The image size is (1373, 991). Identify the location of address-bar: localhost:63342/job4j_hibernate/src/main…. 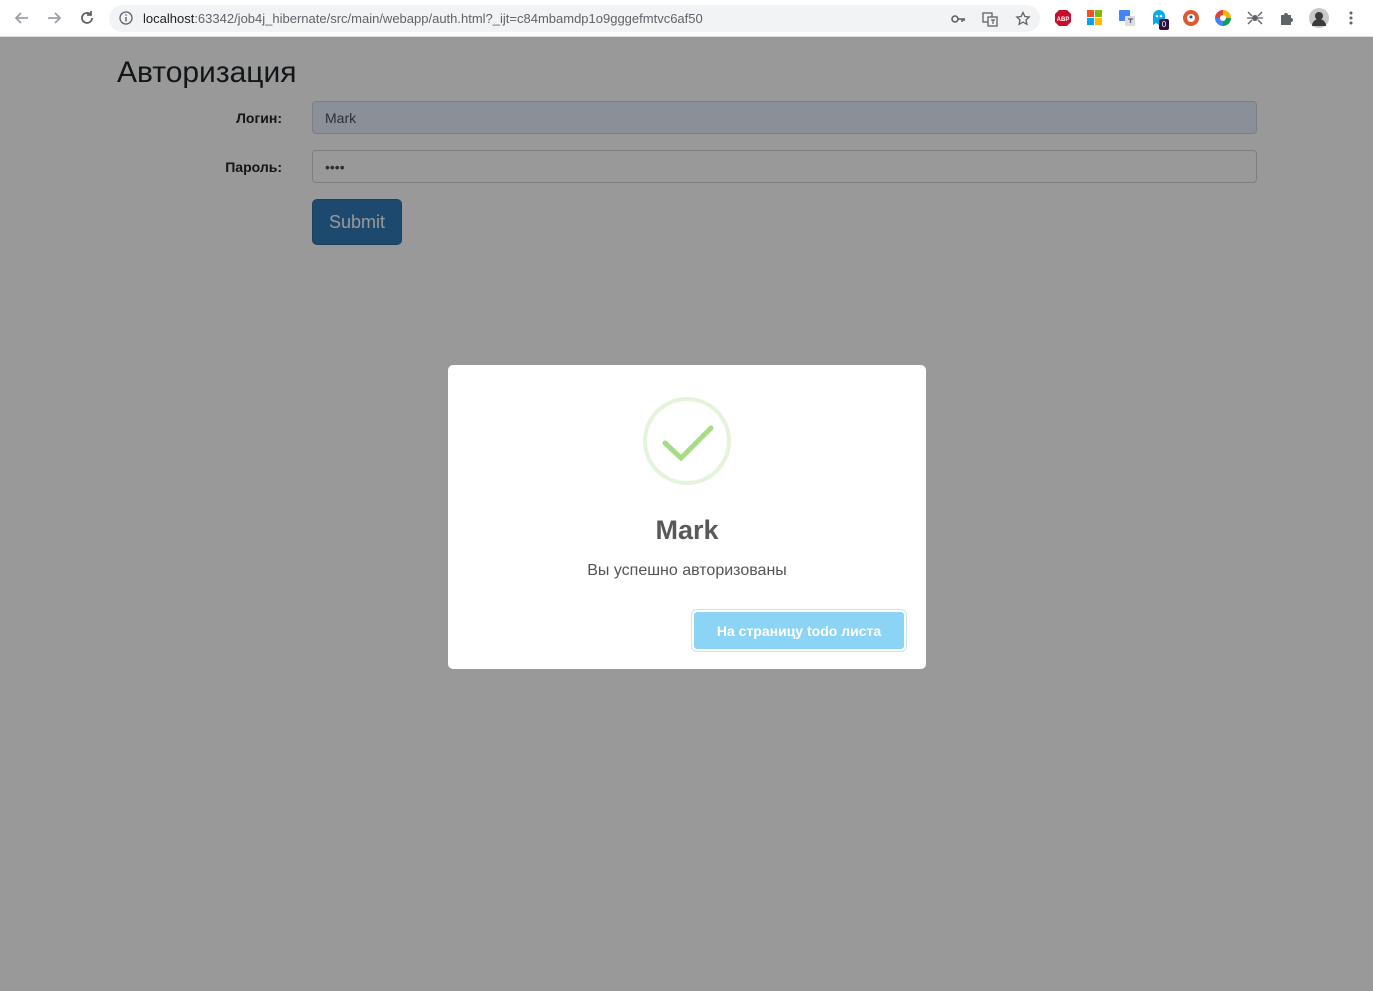
(574, 18).